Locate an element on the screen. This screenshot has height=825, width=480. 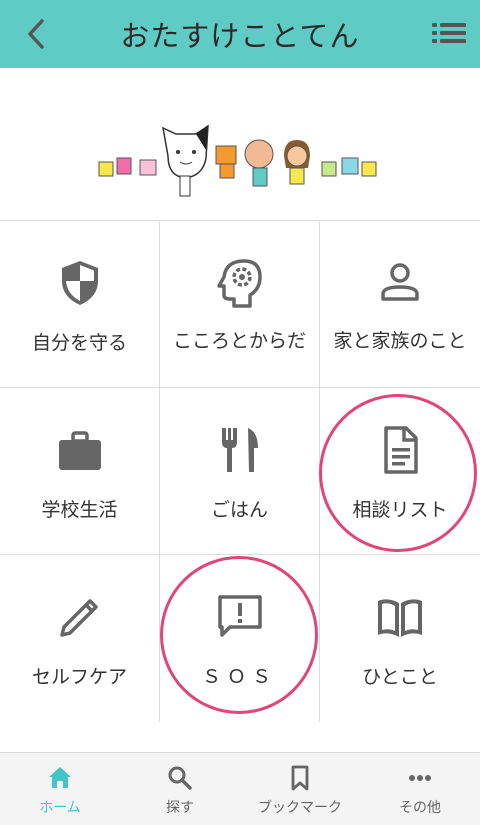
category-meals: ごはん is located at coordinates (240, 471).